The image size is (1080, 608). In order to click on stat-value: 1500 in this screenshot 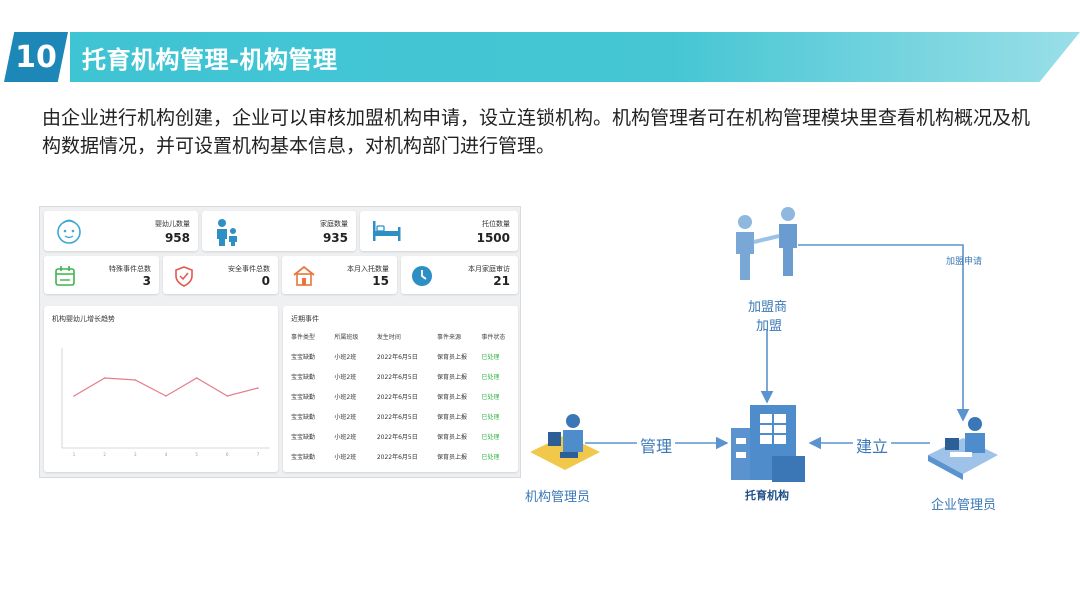, I will do `click(493, 238)`.